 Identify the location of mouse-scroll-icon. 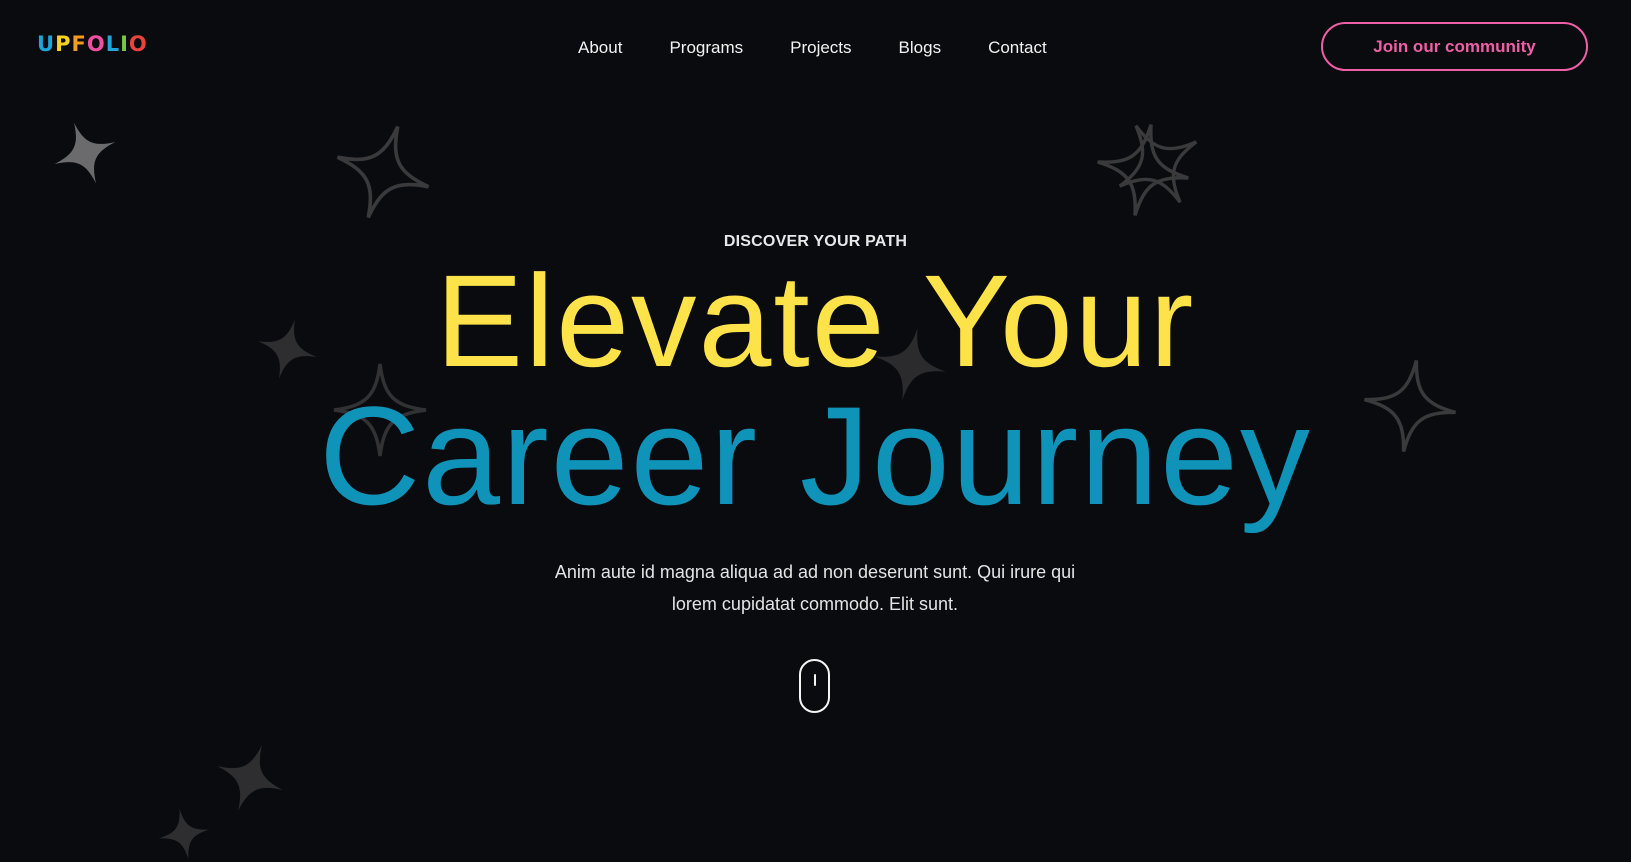
(814, 686).